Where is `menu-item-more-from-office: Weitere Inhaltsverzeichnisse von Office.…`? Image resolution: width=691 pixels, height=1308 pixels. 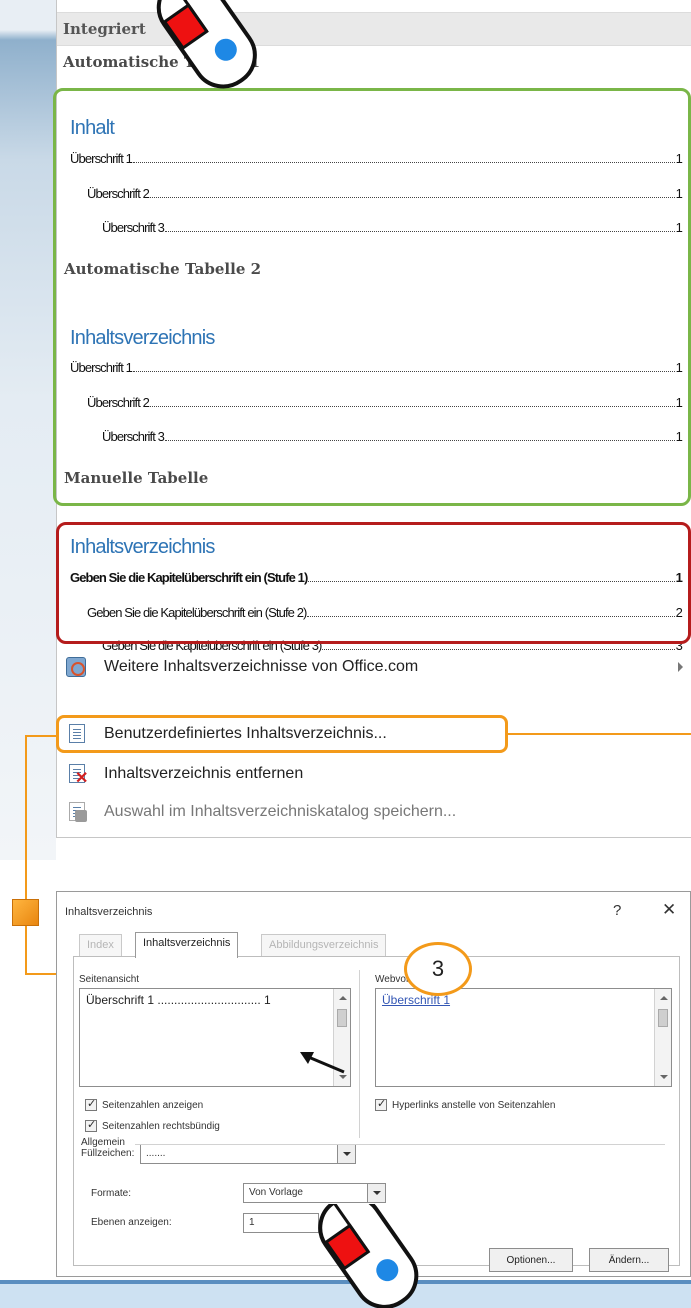 menu-item-more-from-office: Weitere Inhaltsverzeichnisse von Office.… is located at coordinates (374, 667).